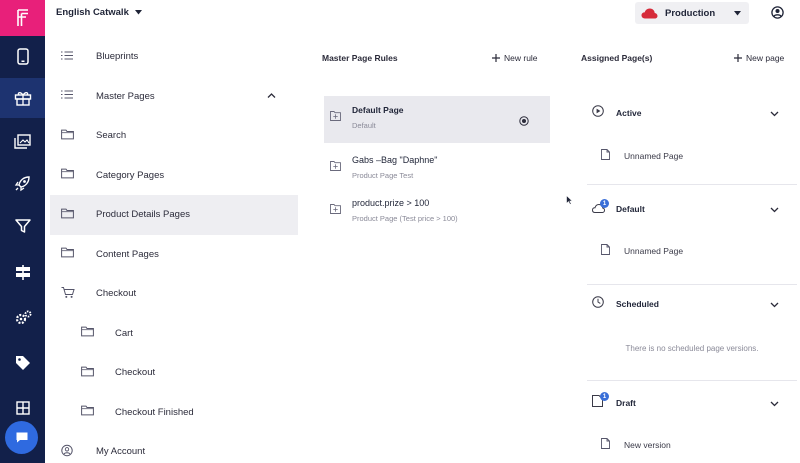 The width and height of the screenshot is (800, 463). I want to click on section-header-draft: 1 Draft, so click(692, 403).